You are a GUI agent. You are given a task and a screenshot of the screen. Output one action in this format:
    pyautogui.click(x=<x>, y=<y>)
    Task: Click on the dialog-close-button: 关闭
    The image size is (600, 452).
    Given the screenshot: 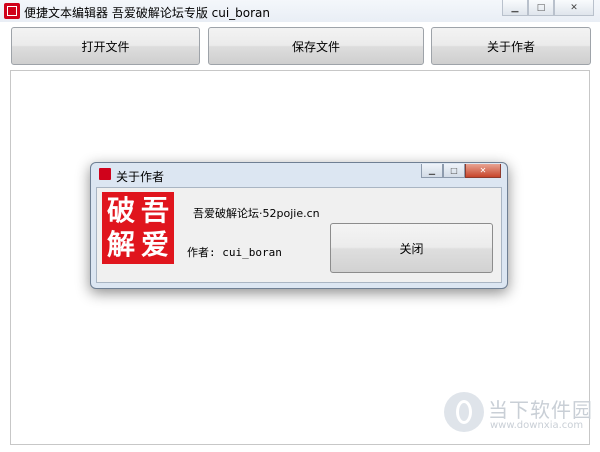 What is the action you would take?
    pyautogui.click(x=411, y=248)
    